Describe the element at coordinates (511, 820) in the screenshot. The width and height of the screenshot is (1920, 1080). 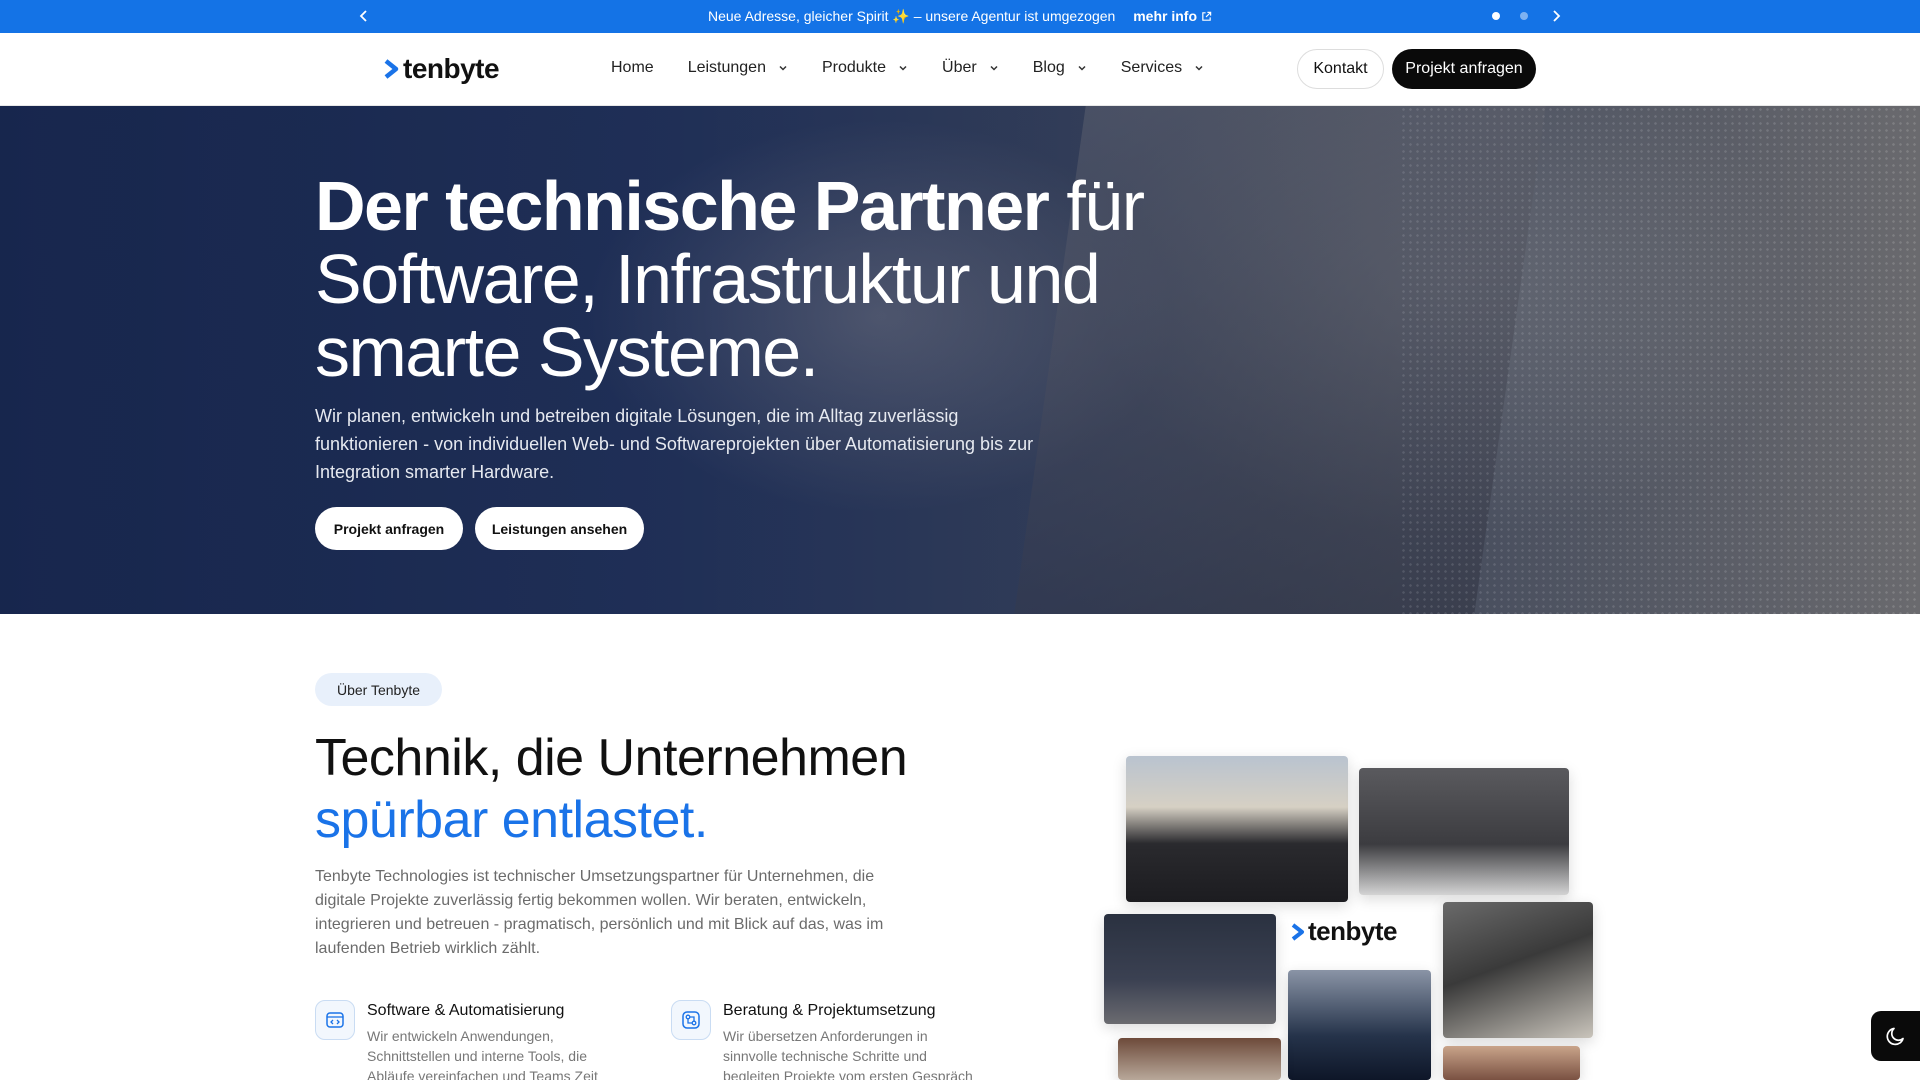
I see `about-heading-highlight: spürbar entlastet.` at that location.